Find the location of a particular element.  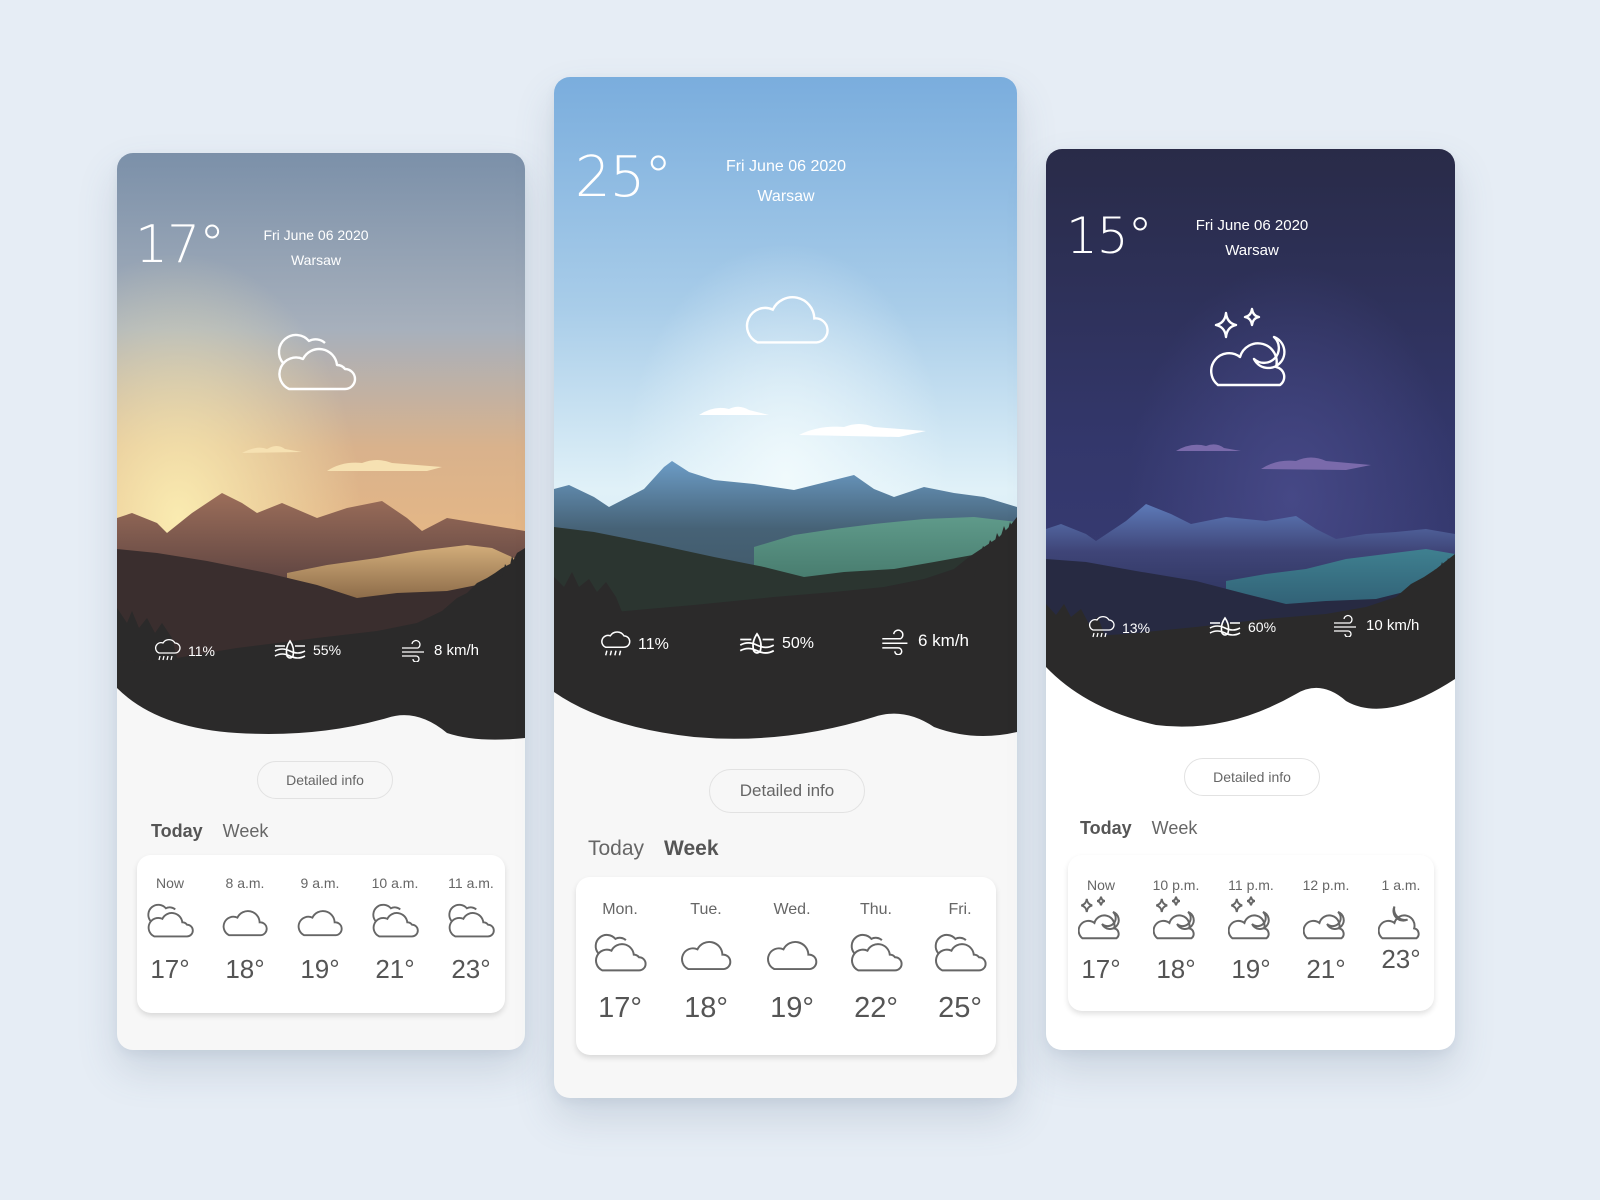

forecast-temp: 17° is located at coordinates (170, 969).